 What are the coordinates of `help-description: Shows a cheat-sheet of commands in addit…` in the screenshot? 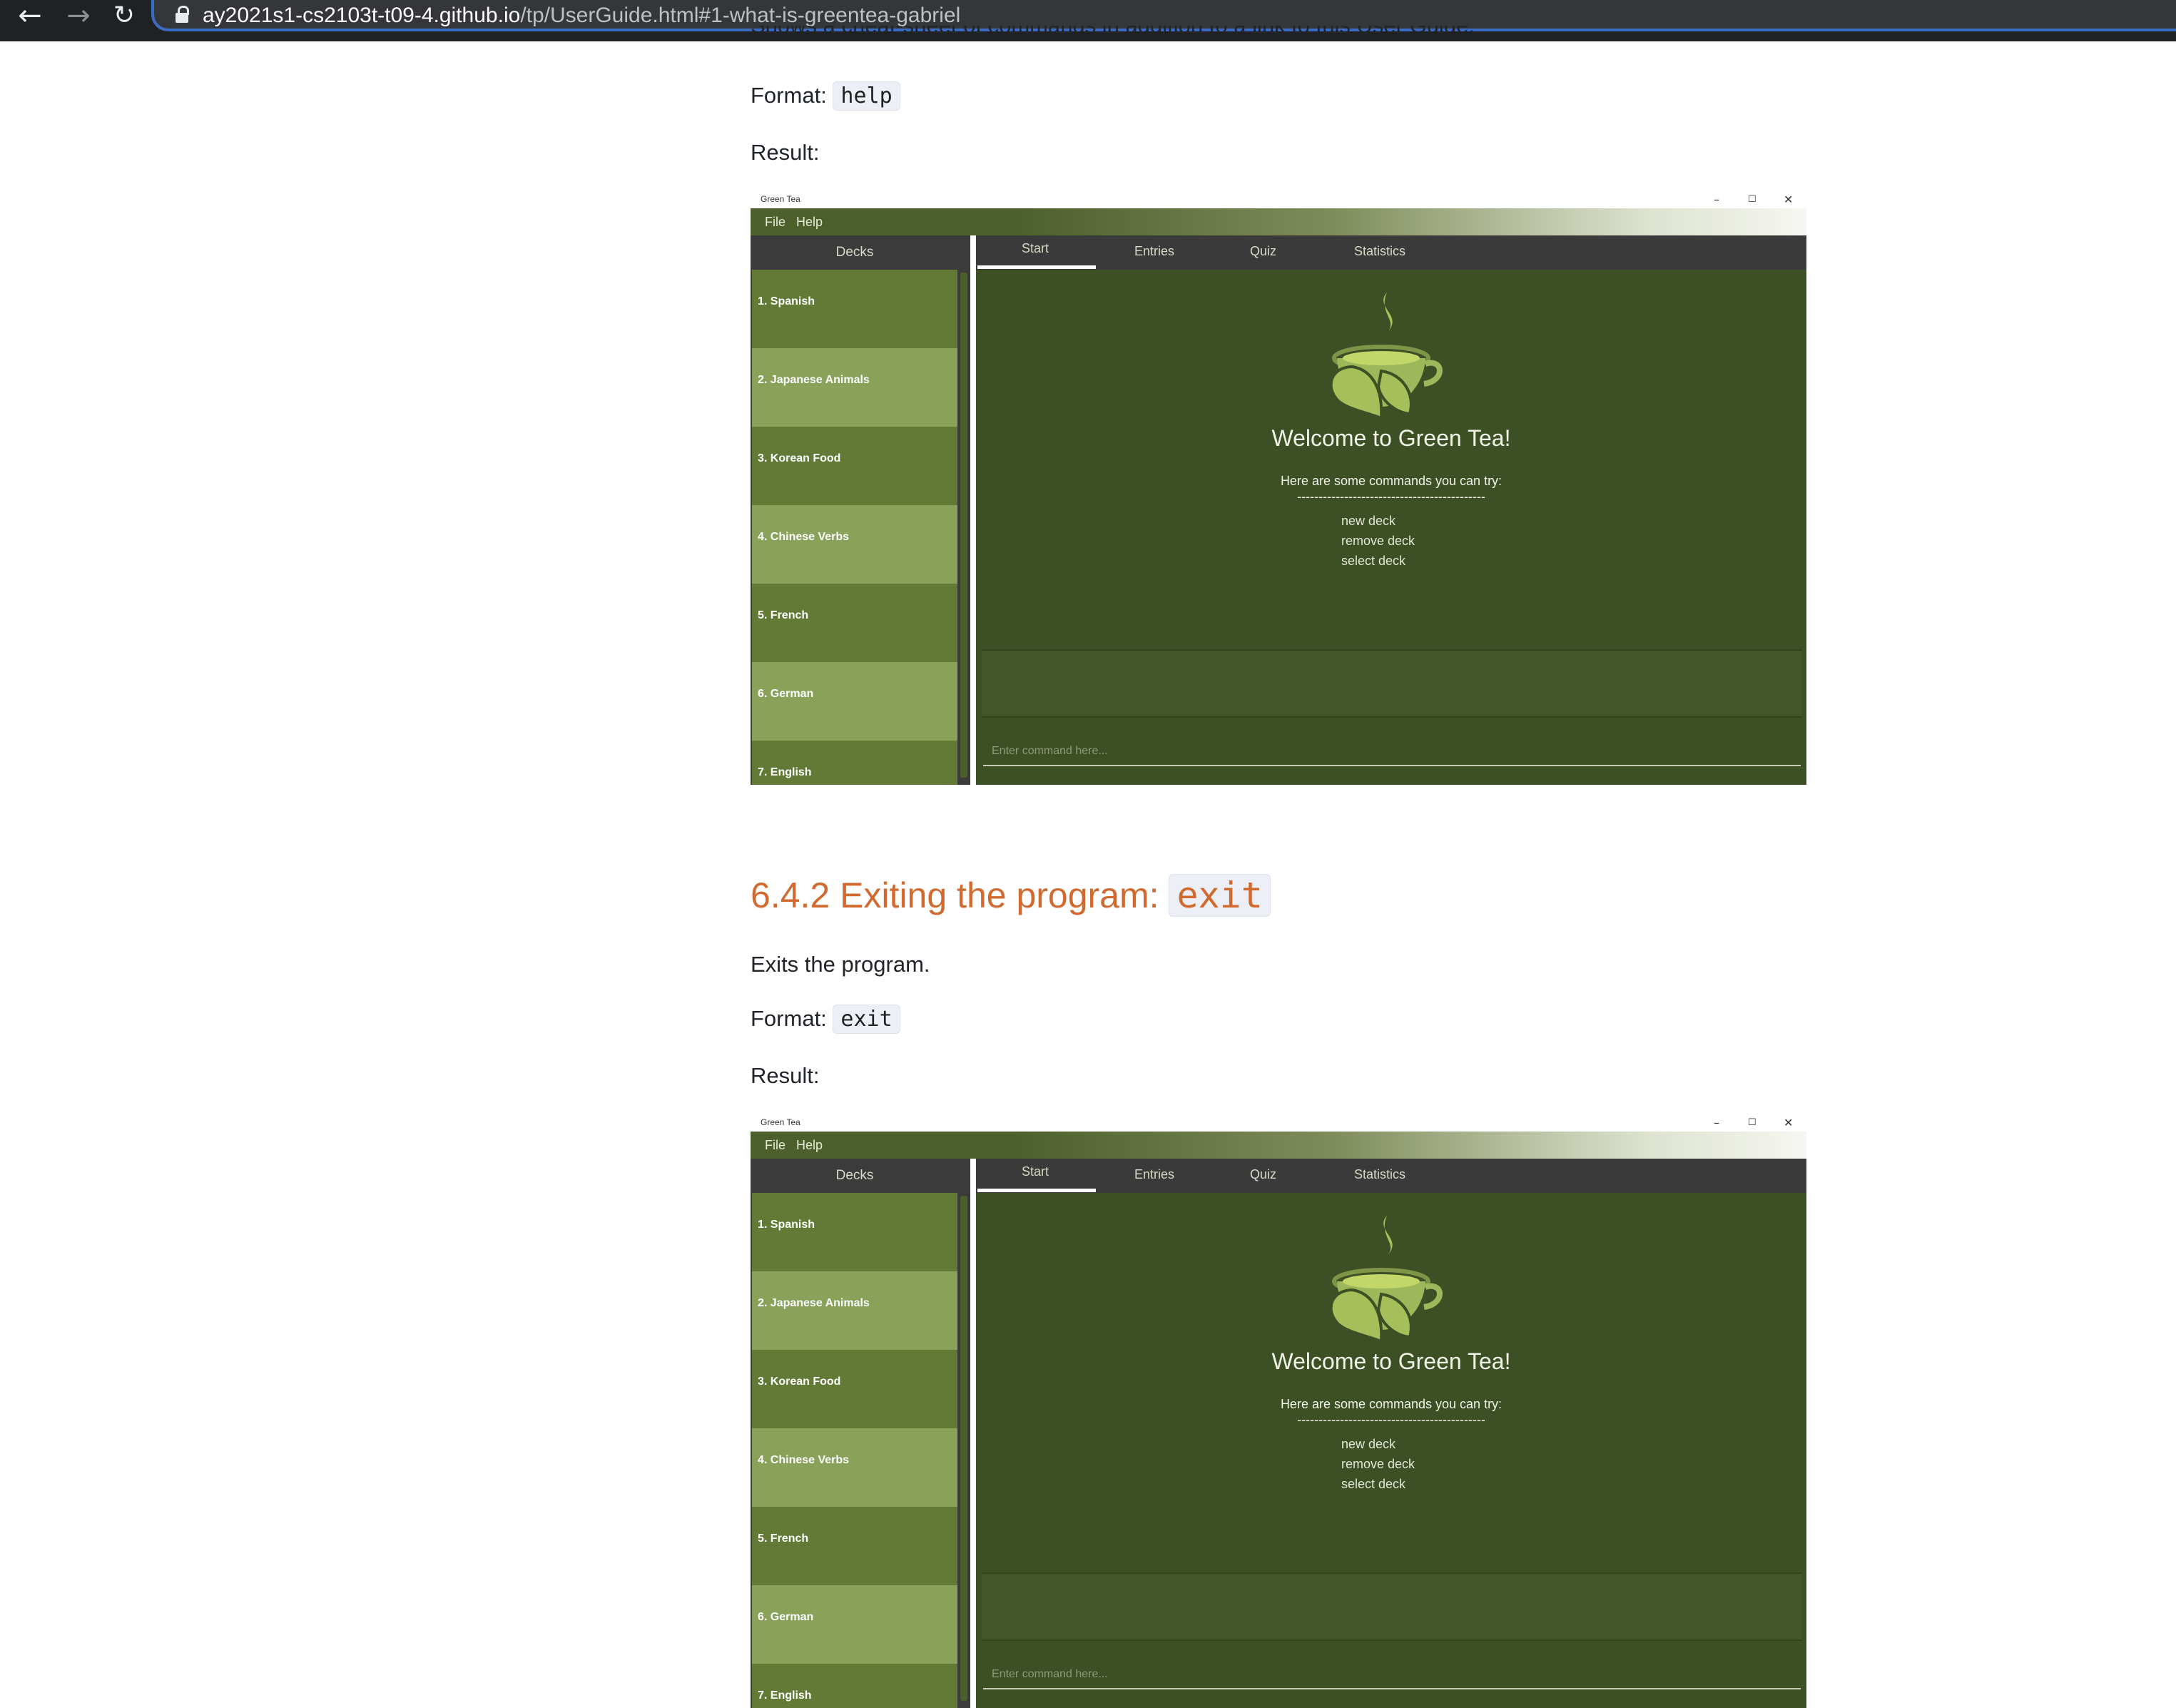 It's located at (1113, 33).